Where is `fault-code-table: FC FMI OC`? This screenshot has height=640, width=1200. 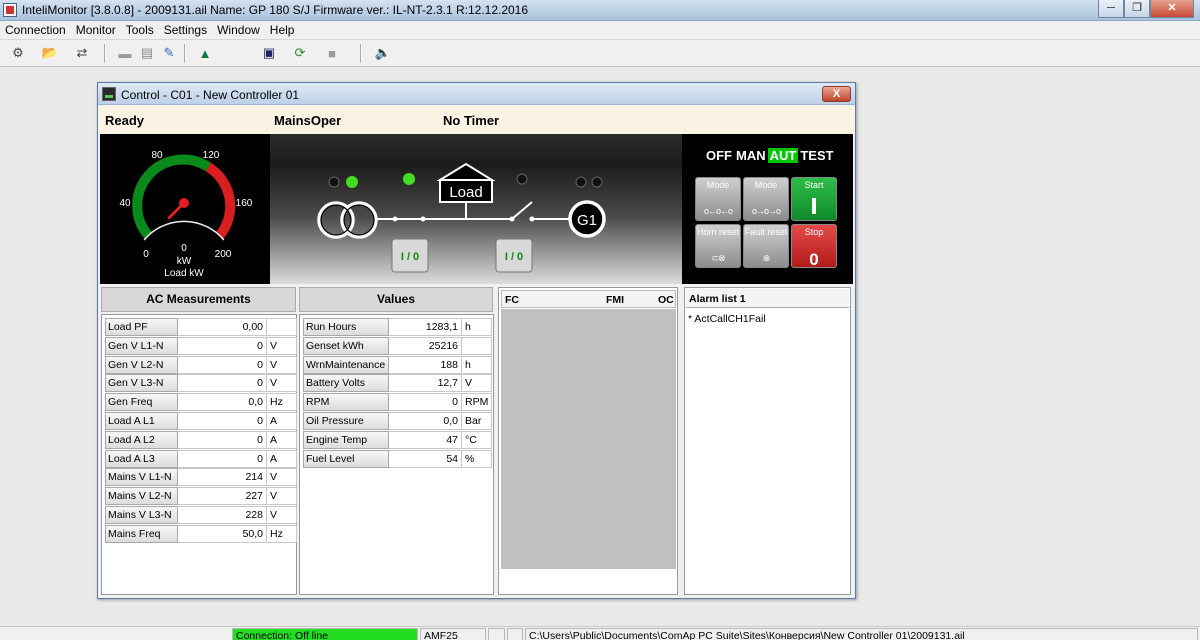 fault-code-table: FC FMI OC is located at coordinates (588, 441).